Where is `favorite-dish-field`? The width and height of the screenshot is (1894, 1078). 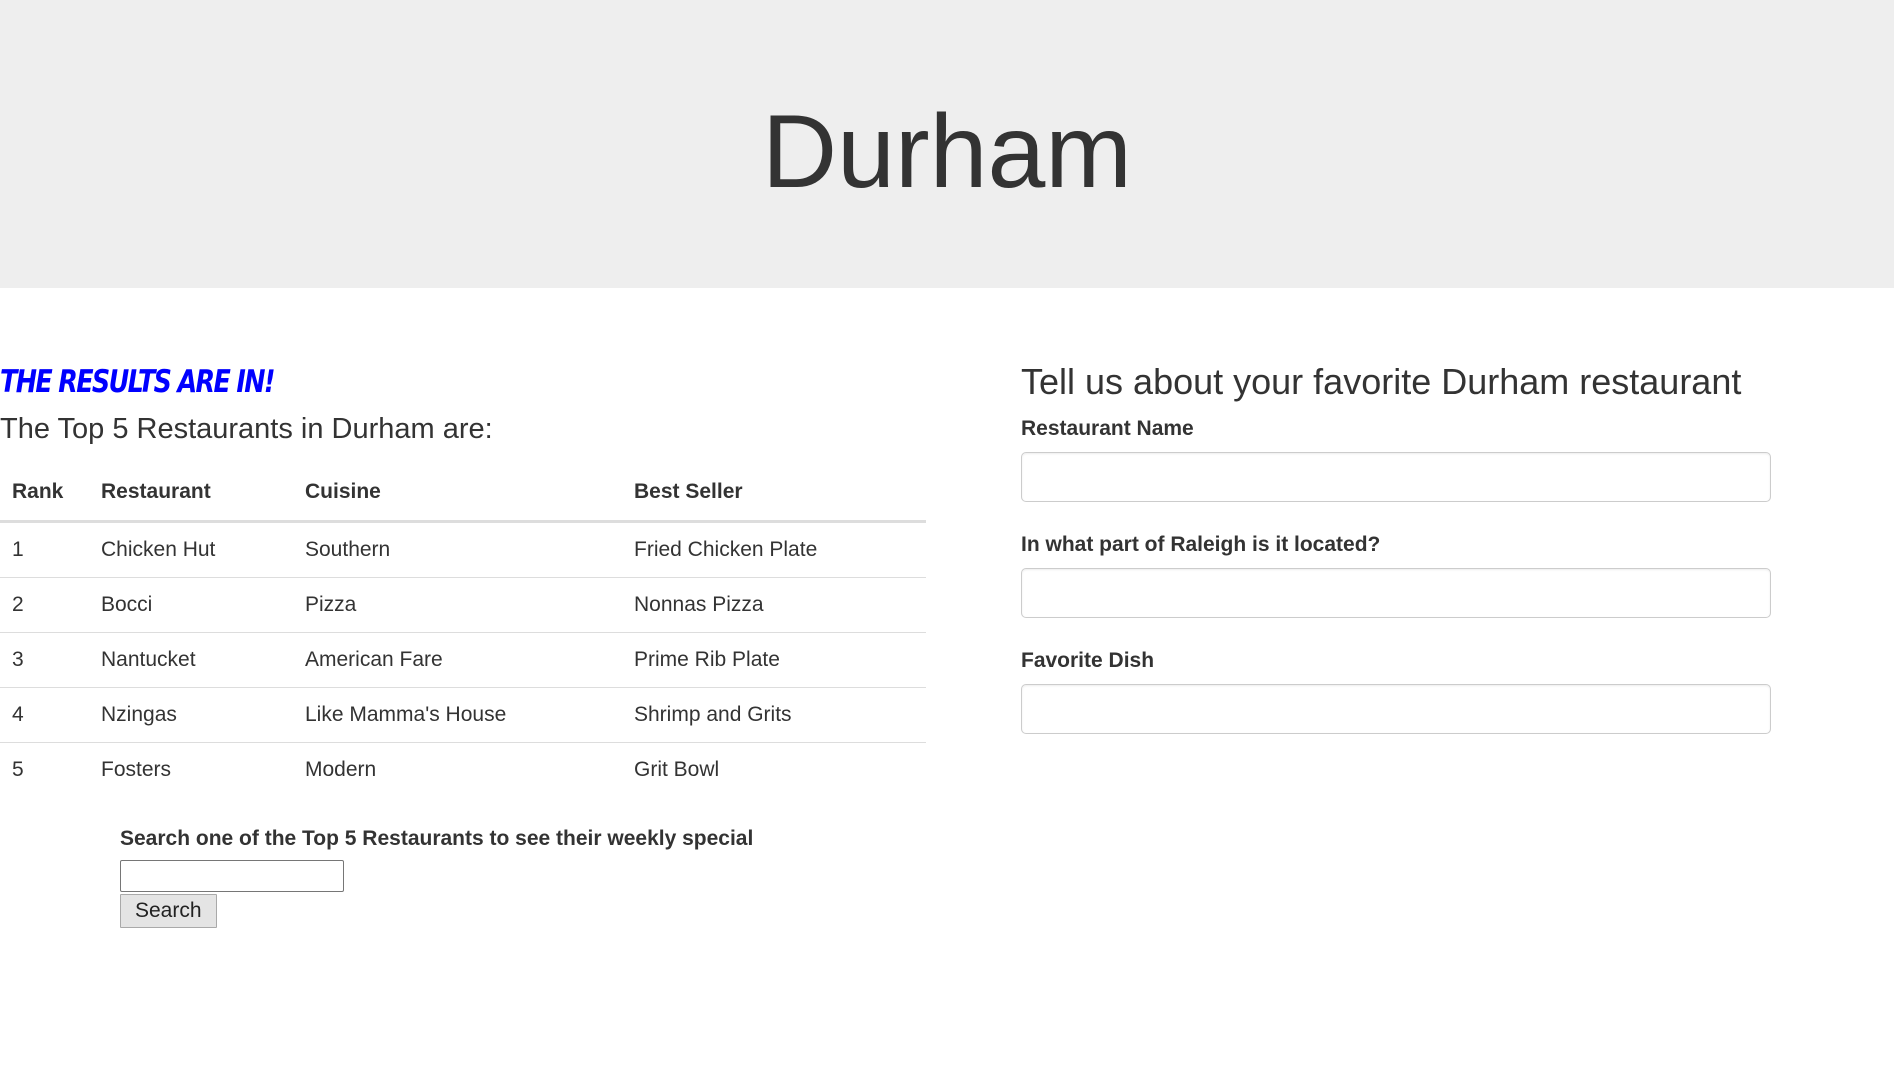 favorite-dish-field is located at coordinates (1396, 709).